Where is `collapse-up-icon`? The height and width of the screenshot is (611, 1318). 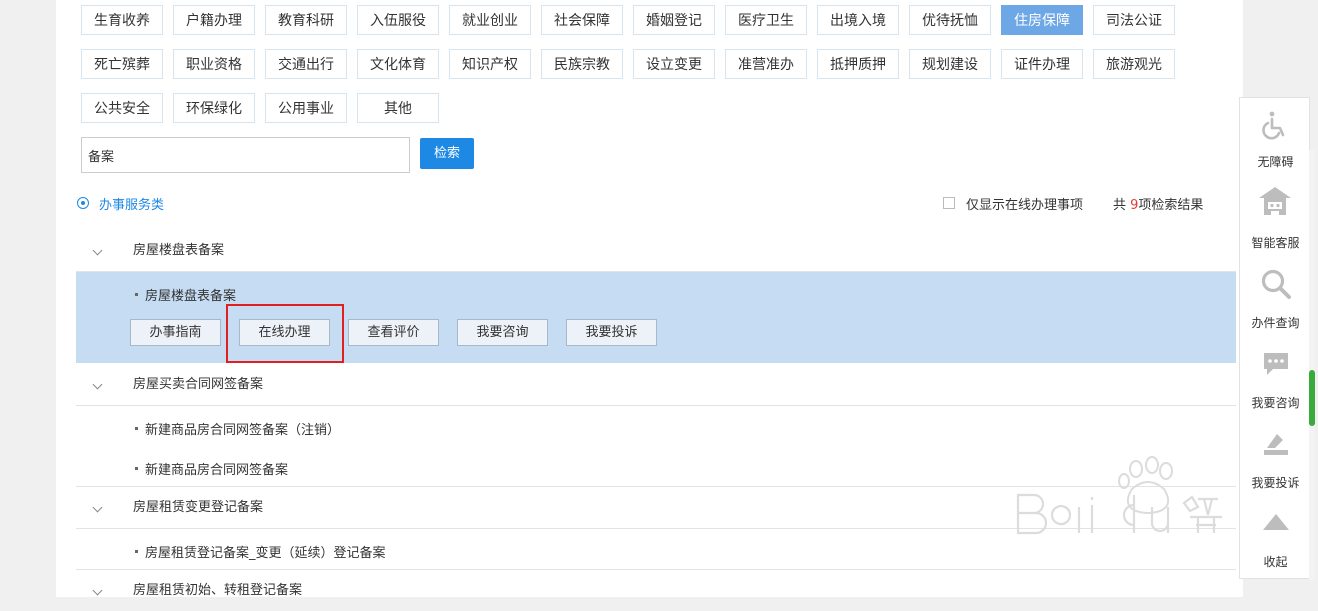
collapse-up-icon is located at coordinates (1276, 522).